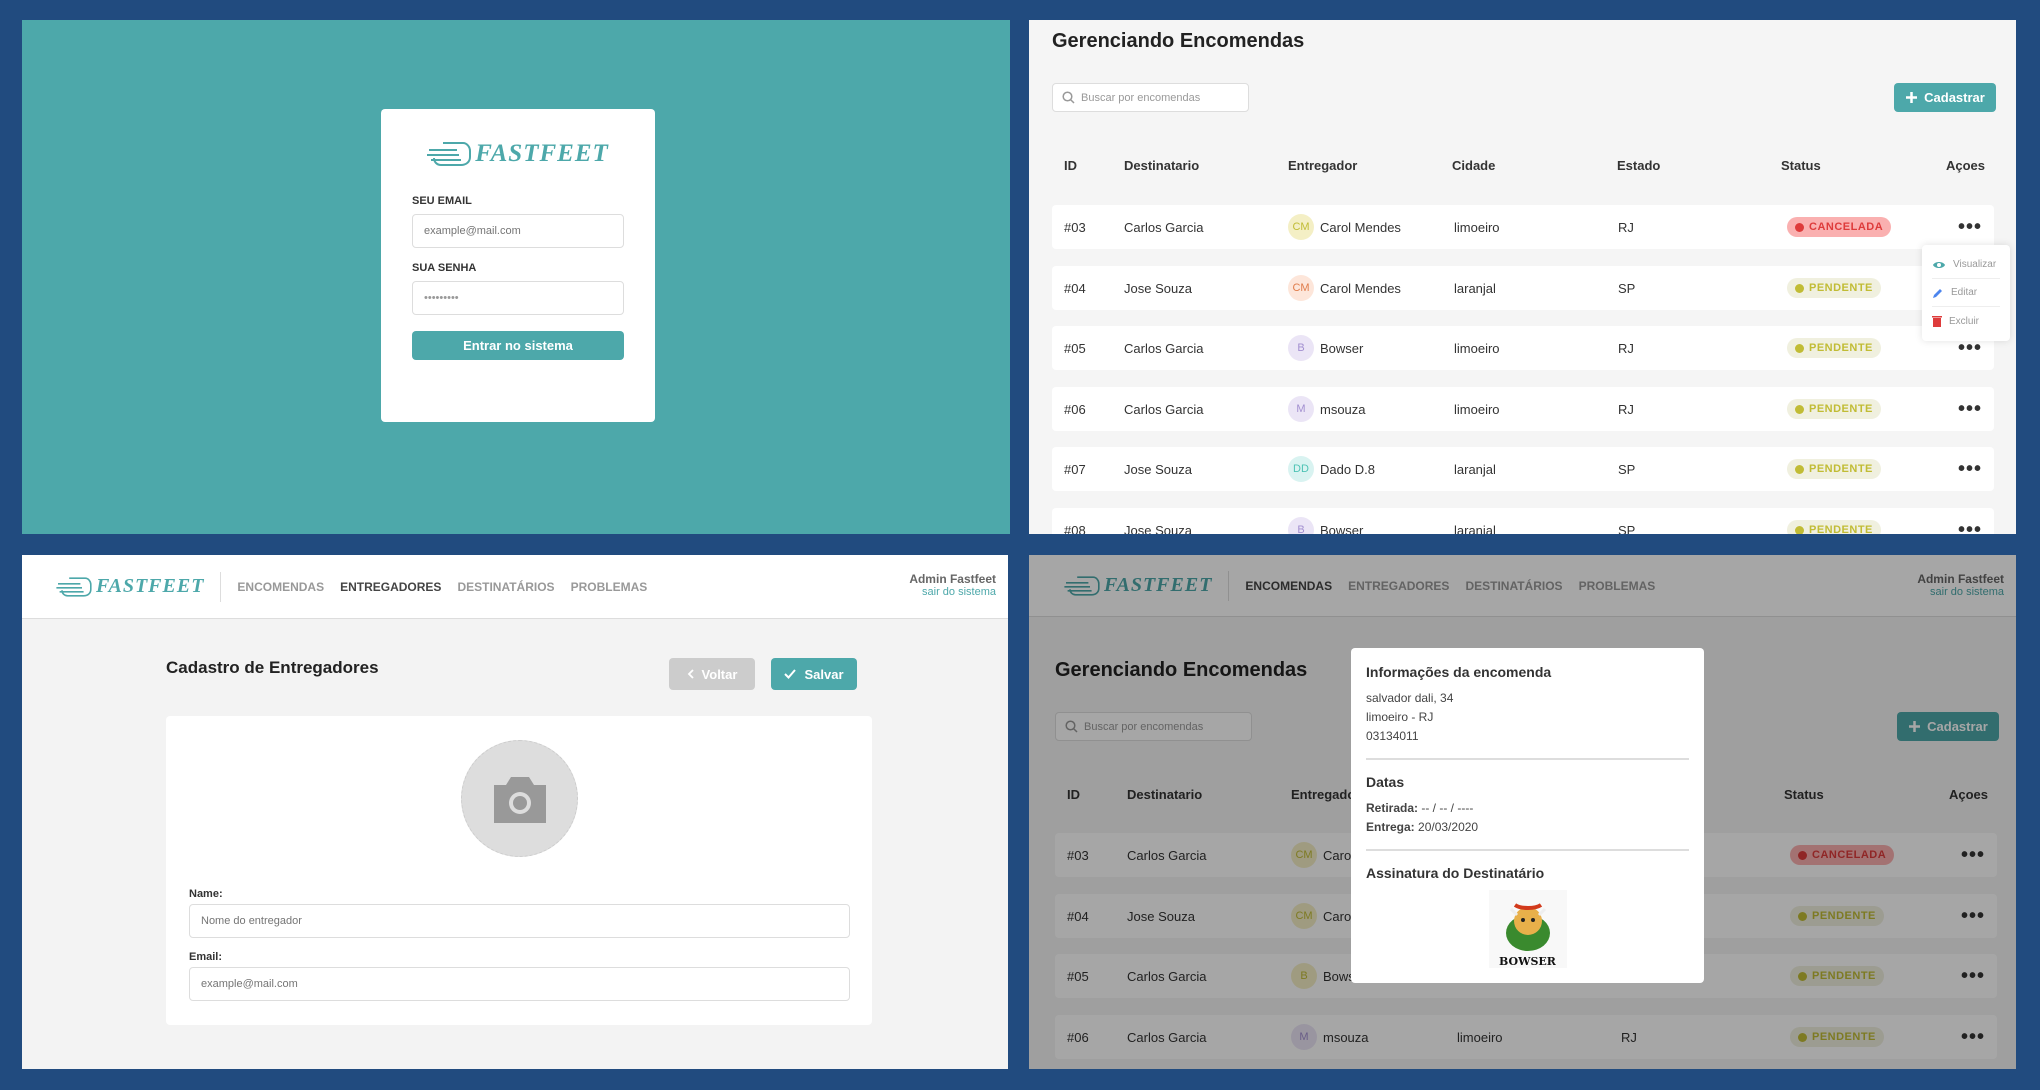  What do you see at coordinates (1912, 97) in the screenshot?
I see `plus-icon` at bounding box center [1912, 97].